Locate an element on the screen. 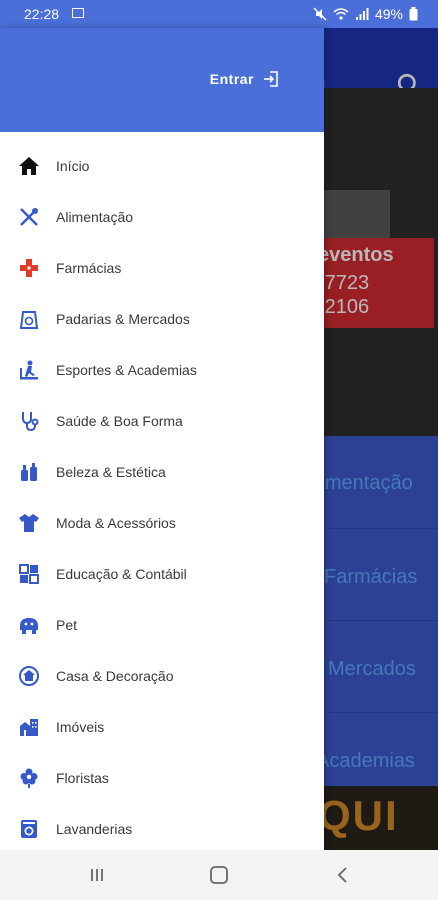 The width and height of the screenshot is (438, 900). gallery-notification-icon is located at coordinates (78, 13).